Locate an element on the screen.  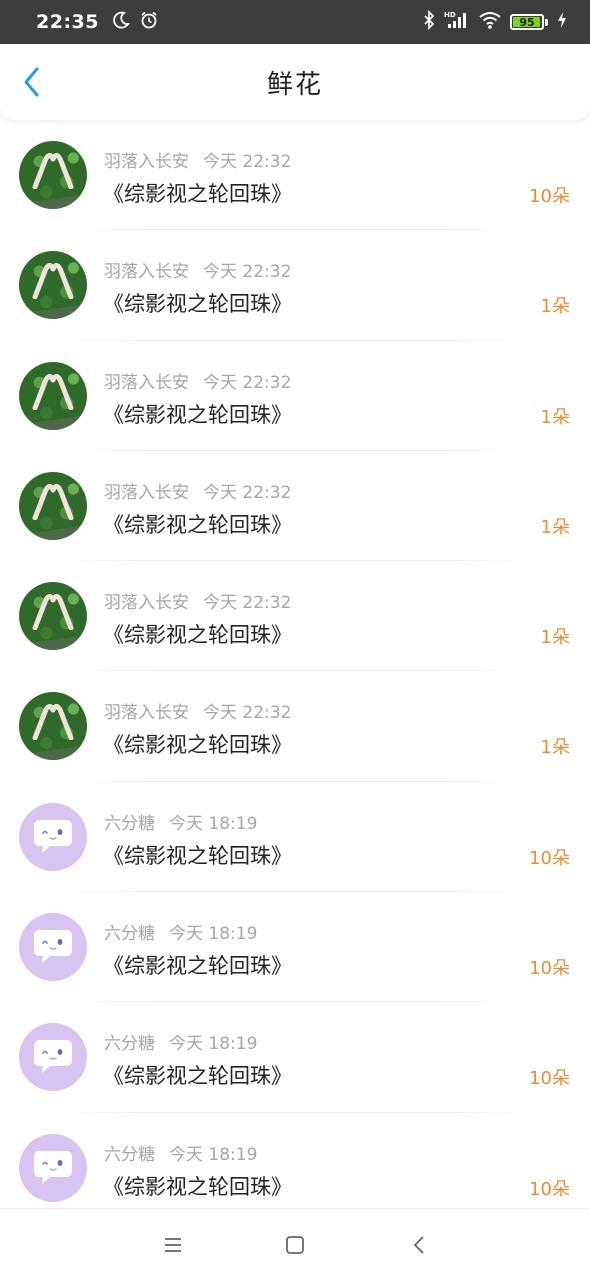
back-triangle-icon is located at coordinates (419, 1245).